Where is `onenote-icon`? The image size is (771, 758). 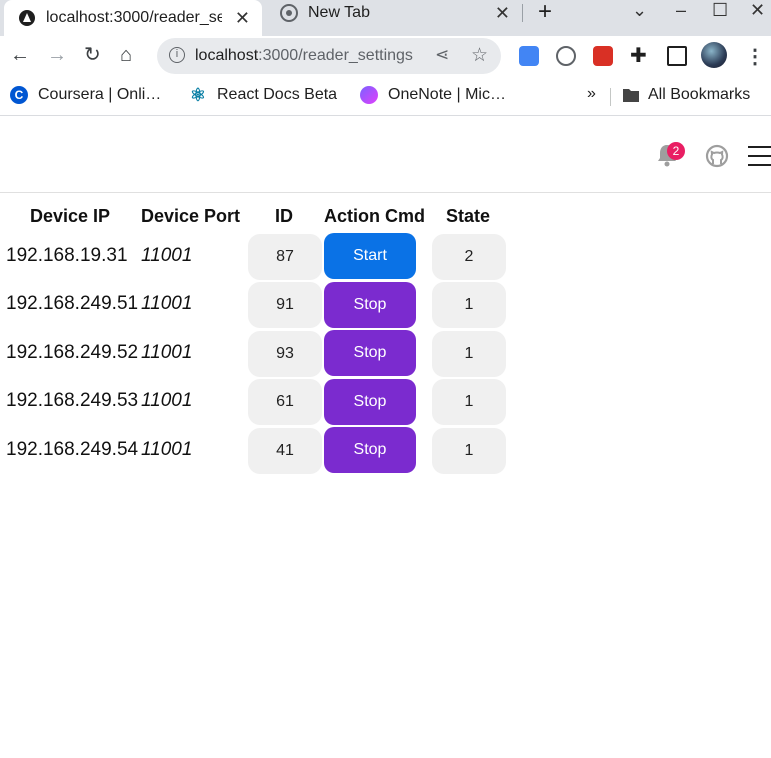 onenote-icon is located at coordinates (369, 95).